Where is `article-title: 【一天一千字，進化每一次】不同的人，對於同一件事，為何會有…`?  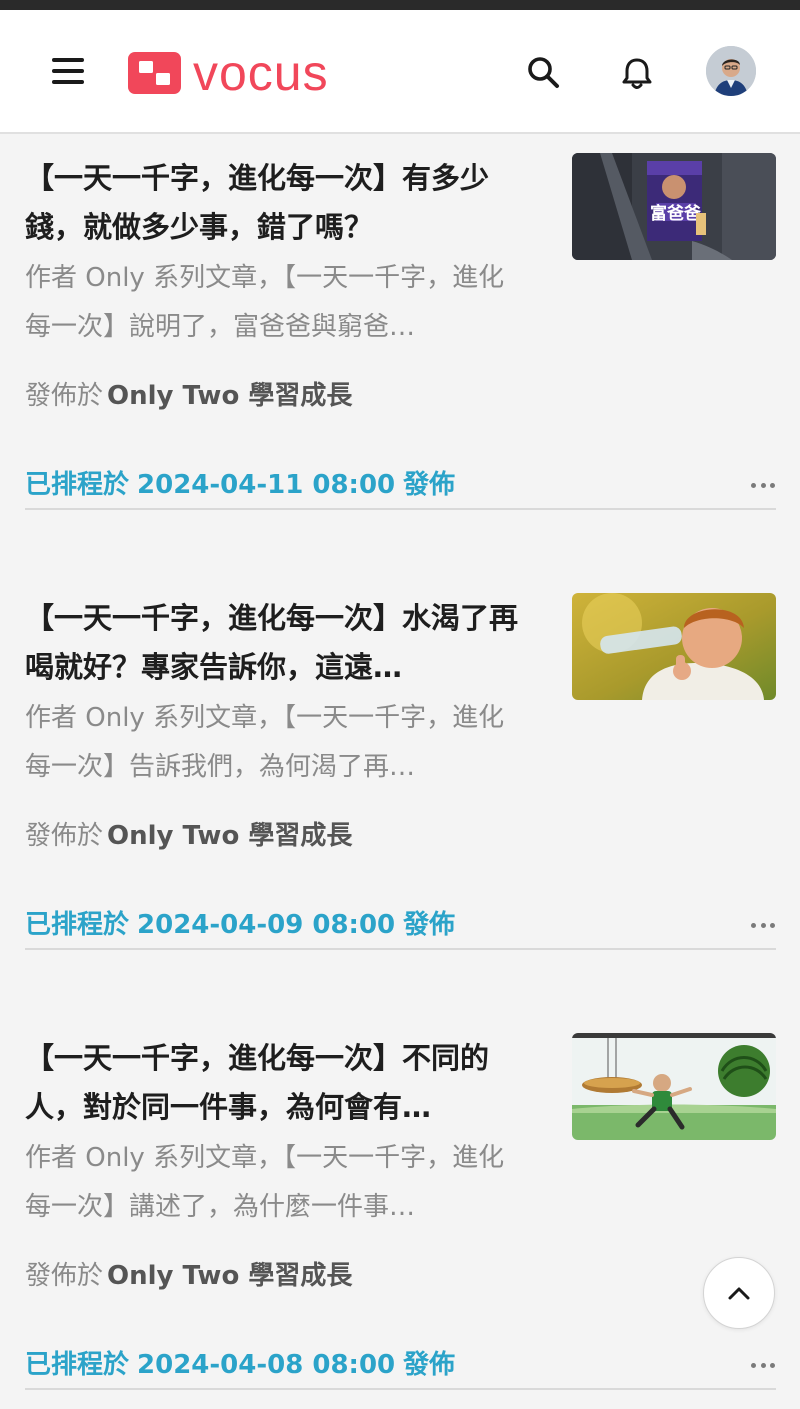
article-title: 【一天一千字，進化每一次】不同的人，對於同一件事，為何會有… is located at coordinates (280, 1083).